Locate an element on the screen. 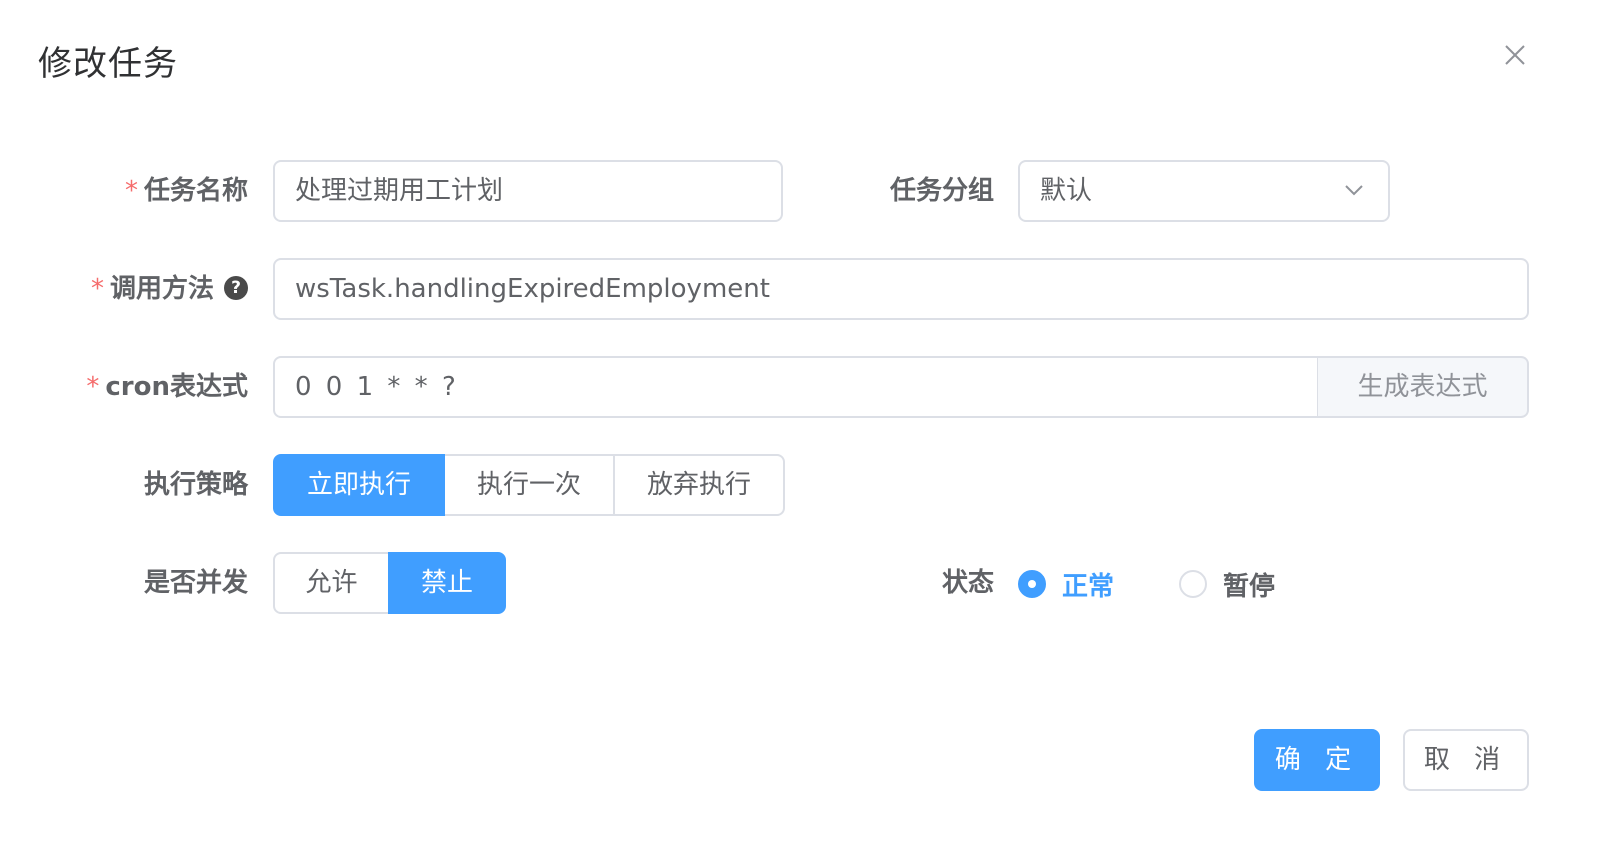 Image resolution: width=1598 pixels, height=844 pixels. concurrent-label: 是否并发 is located at coordinates (195, 583).